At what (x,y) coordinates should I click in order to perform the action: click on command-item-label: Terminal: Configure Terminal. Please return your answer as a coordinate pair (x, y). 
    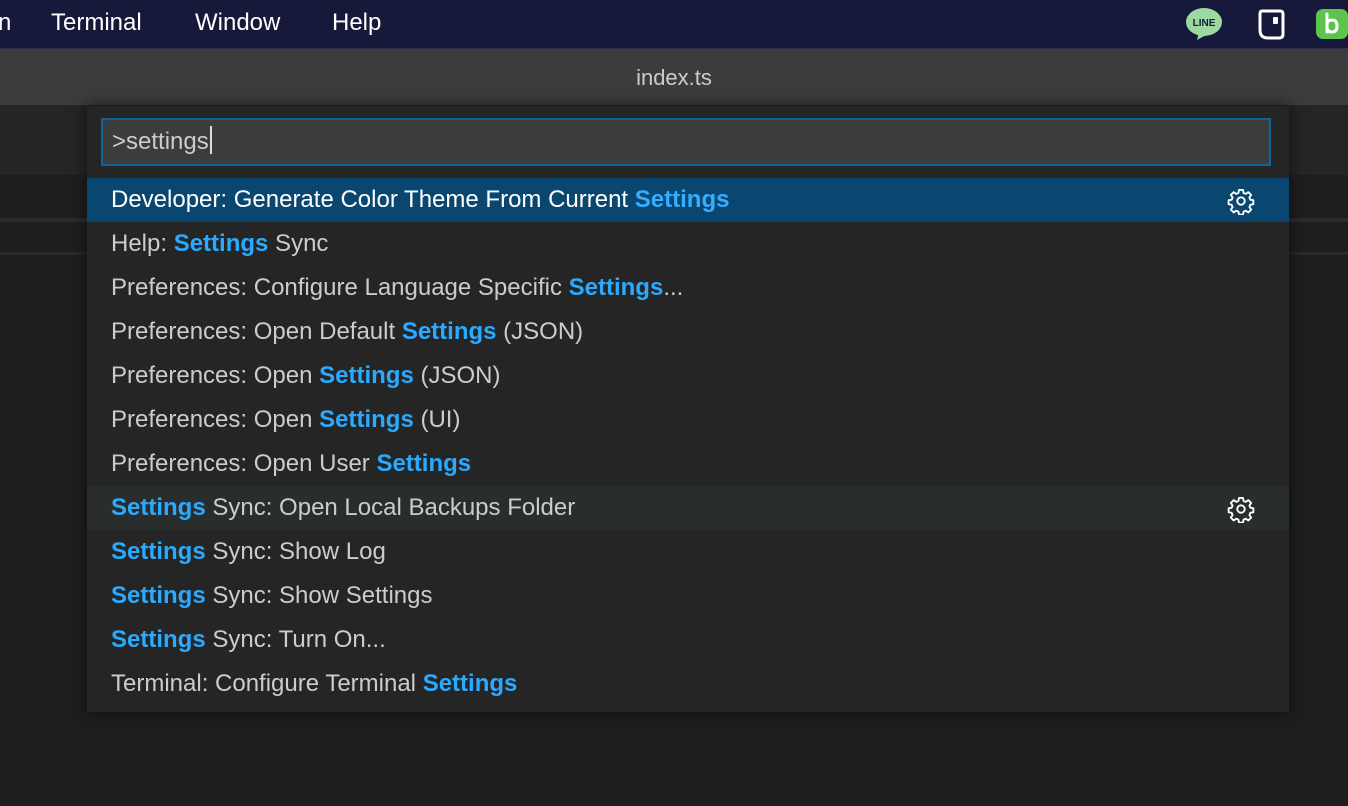
    Looking at the image, I should click on (267, 683).